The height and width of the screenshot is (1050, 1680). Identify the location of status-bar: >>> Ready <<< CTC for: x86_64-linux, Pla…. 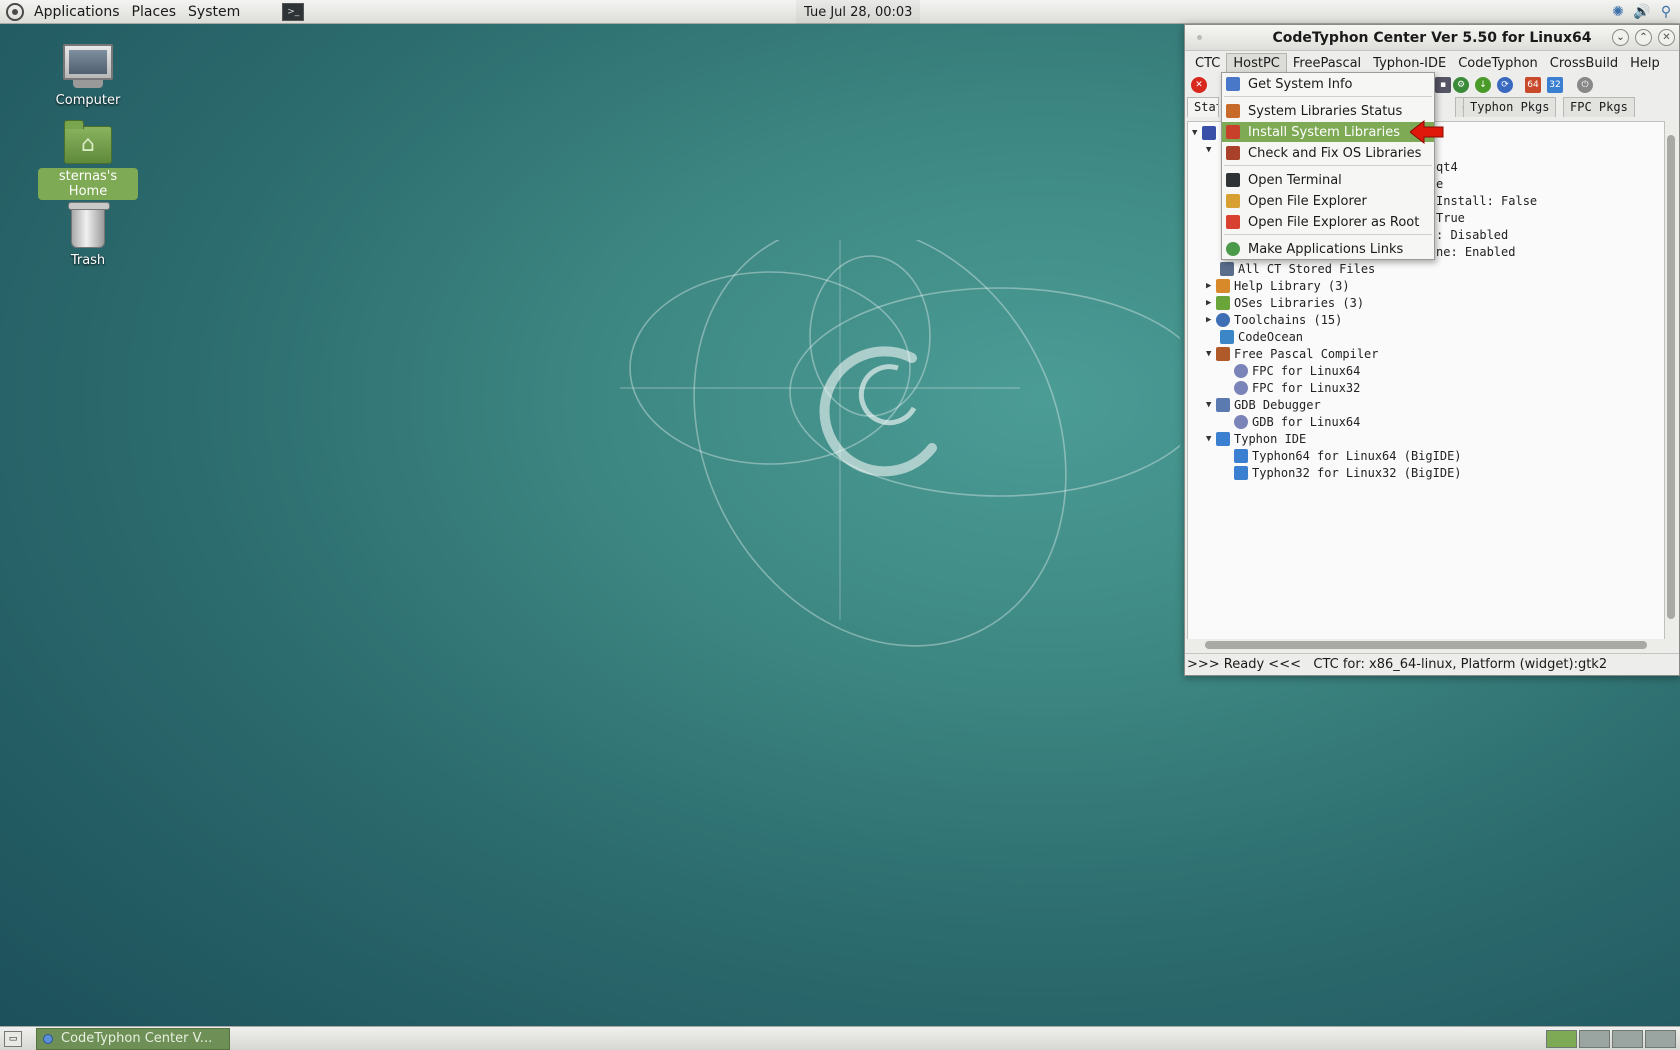
(1432, 664).